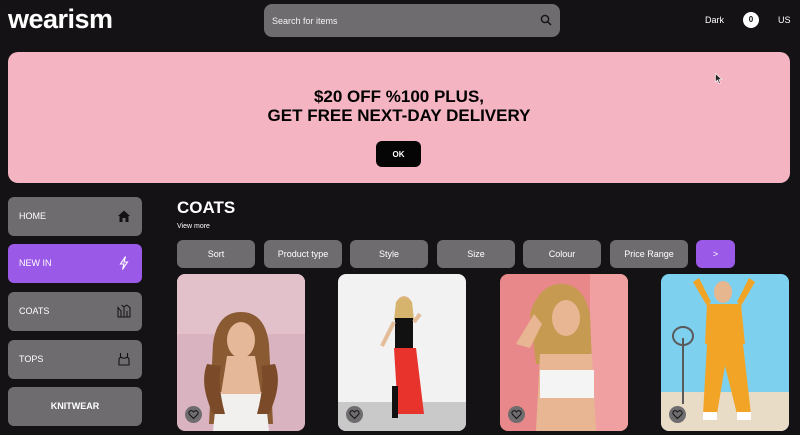 The width and height of the screenshot is (800, 435). What do you see at coordinates (31, 359) in the screenshot?
I see `sidebar-item-label: TOPS` at bounding box center [31, 359].